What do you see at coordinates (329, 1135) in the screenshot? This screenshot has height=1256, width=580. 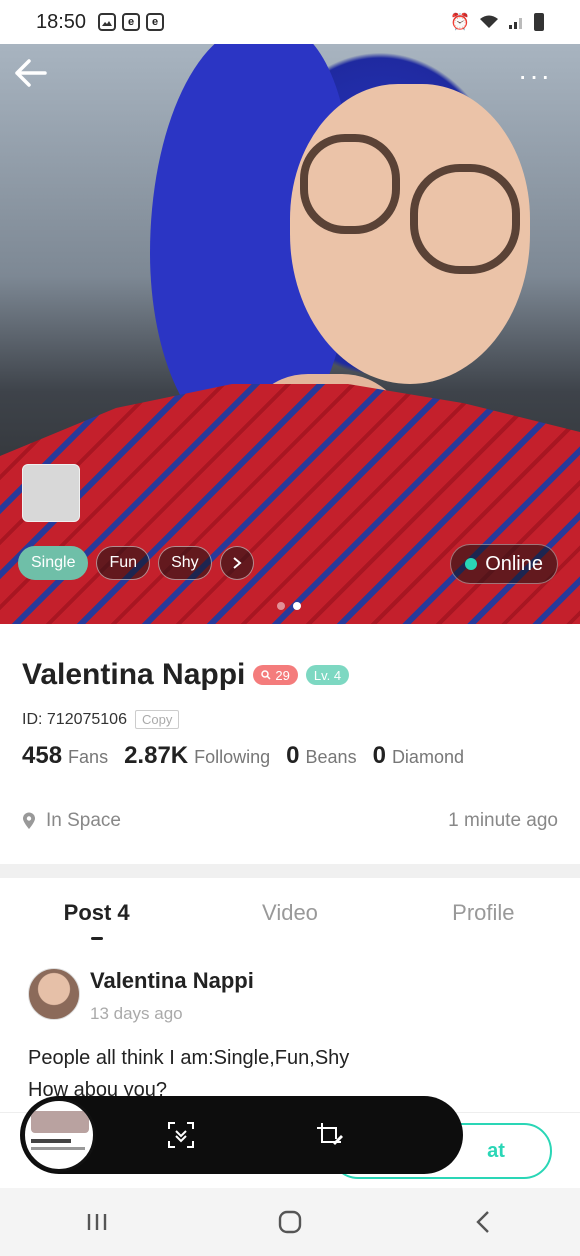 I see `crop-edit-icon` at bounding box center [329, 1135].